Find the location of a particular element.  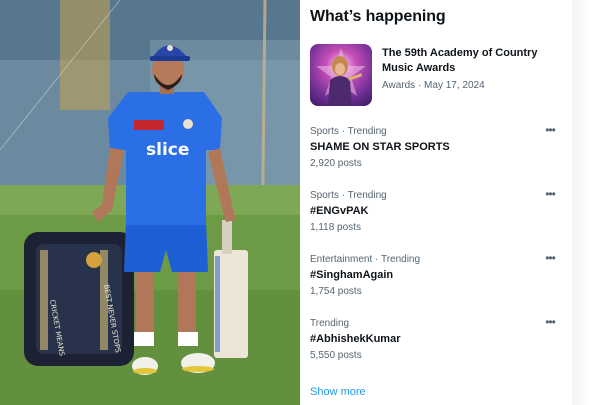

trend-name: #AbhishekKumar is located at coordinates (355, 339).